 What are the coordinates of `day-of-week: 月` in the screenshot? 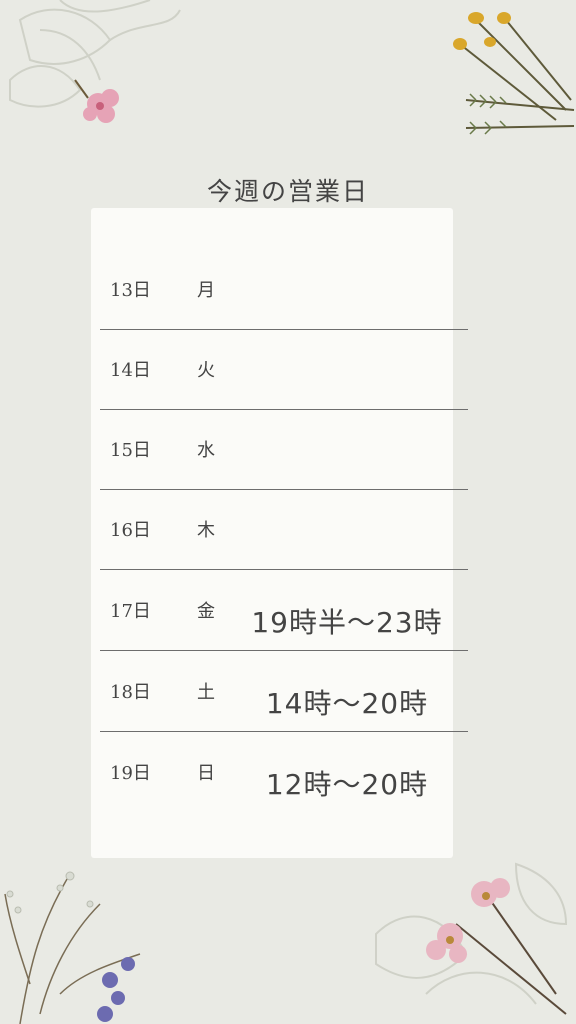 It's located at (206, 290).